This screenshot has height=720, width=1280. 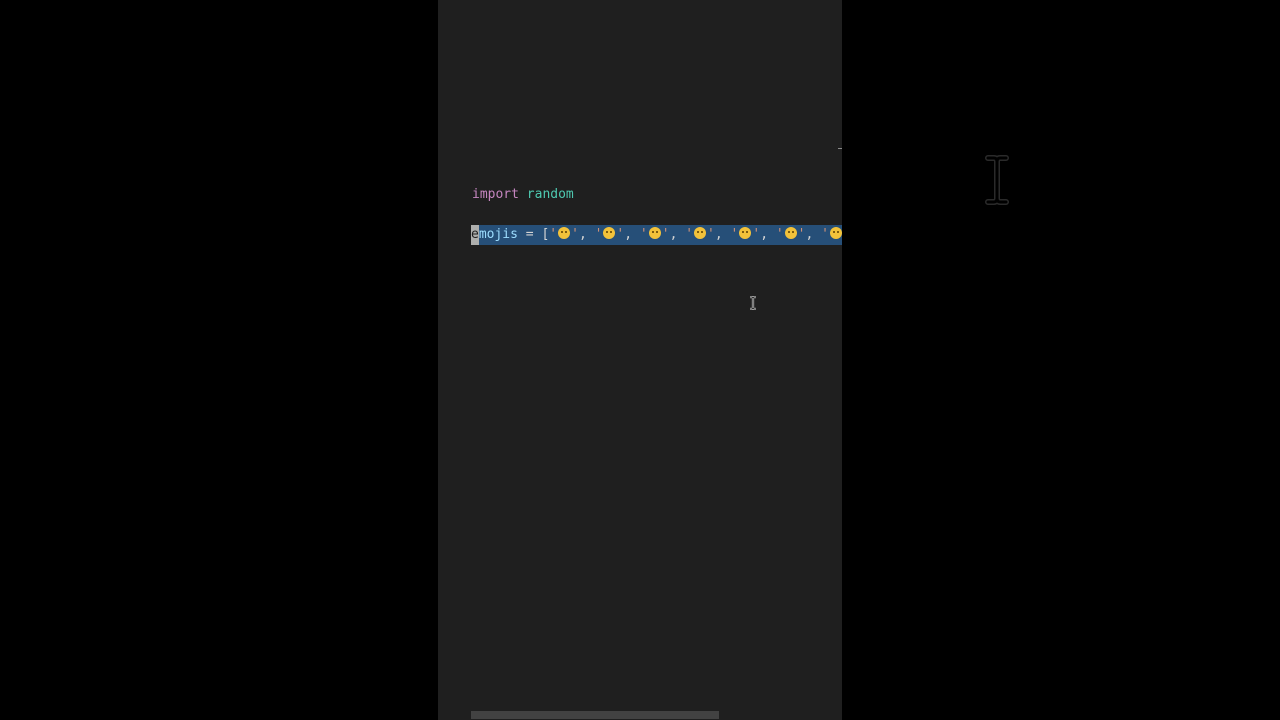 I want to click on variable-name: mojis, so click(x=498, y=234).